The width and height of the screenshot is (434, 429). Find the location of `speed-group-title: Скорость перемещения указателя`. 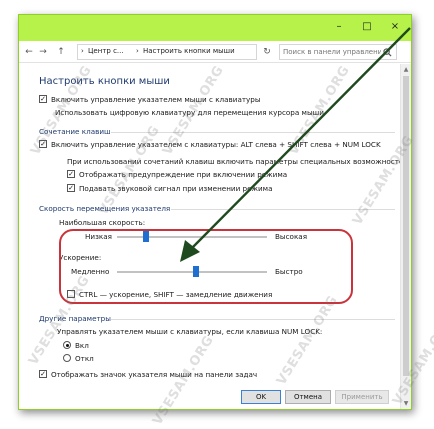

speed-group-title: Скорость перемещения указателя is located at coordinates (105, 208).